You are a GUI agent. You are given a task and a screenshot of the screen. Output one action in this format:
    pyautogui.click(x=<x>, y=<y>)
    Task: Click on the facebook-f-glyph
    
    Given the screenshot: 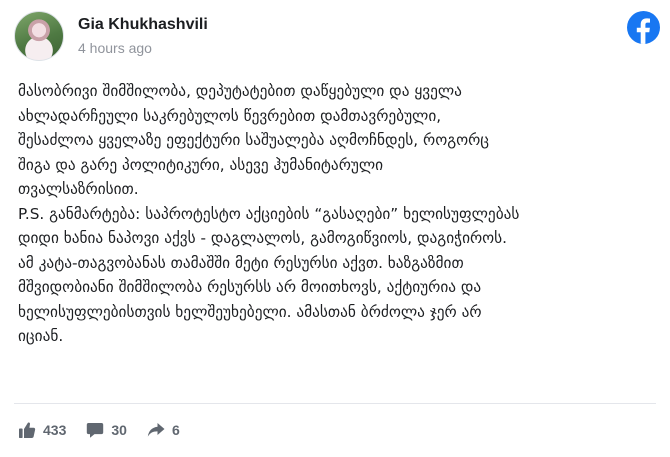 What is the action you would take?
    pyautogui.click(x=643, y=31)
    